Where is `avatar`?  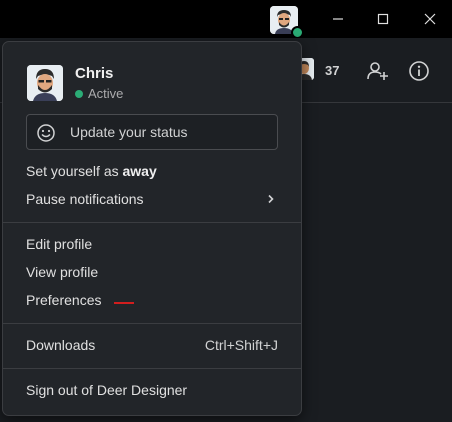 avatar is located at coordinates (45, 83).